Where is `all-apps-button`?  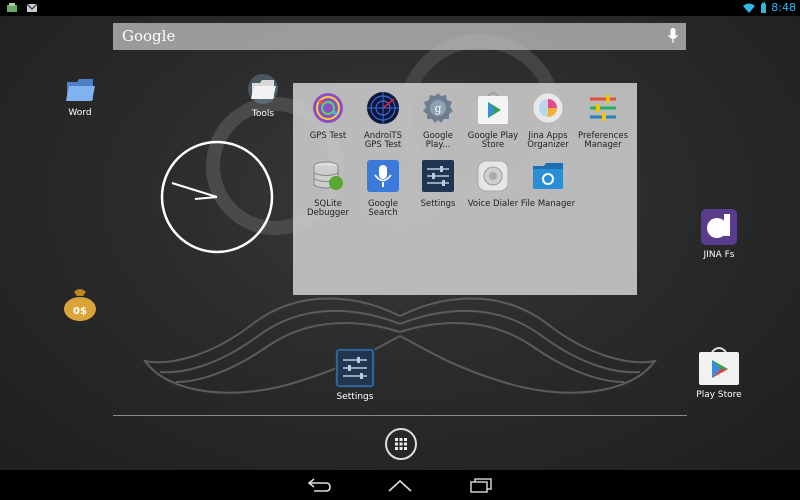 all-apps-button is located at coordinates (401, 444).